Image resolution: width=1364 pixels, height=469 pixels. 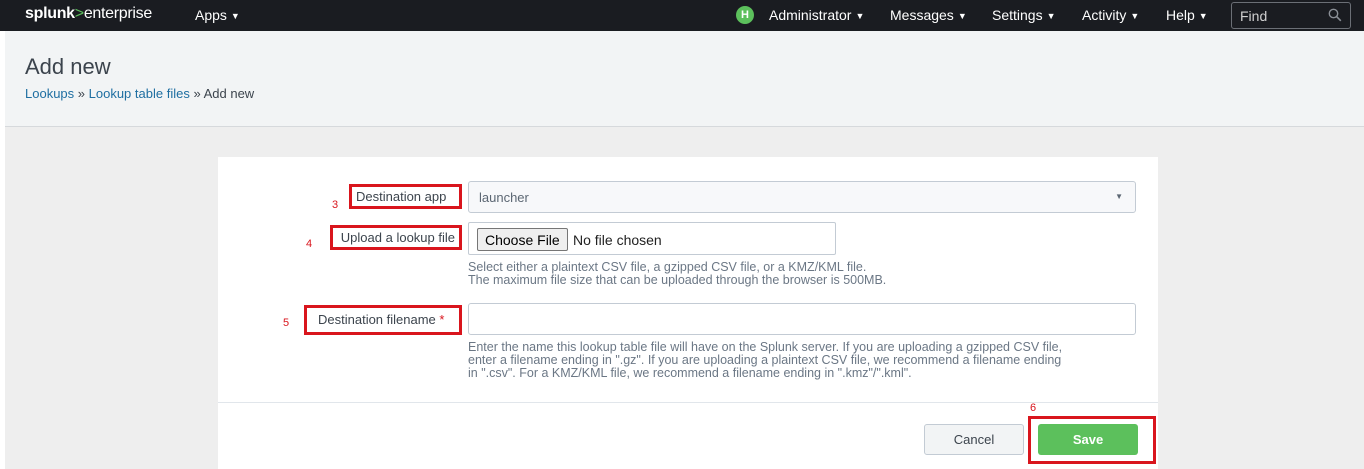 I want to click on form-footer-divider, so click(x=688, y=402).